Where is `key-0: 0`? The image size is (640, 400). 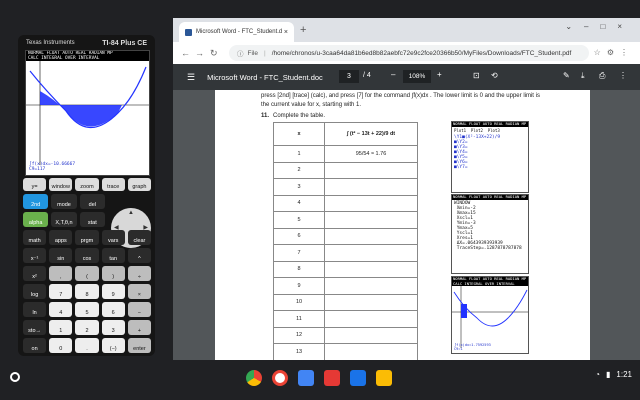
key-0: 0 is located at coordinates (61, 345).